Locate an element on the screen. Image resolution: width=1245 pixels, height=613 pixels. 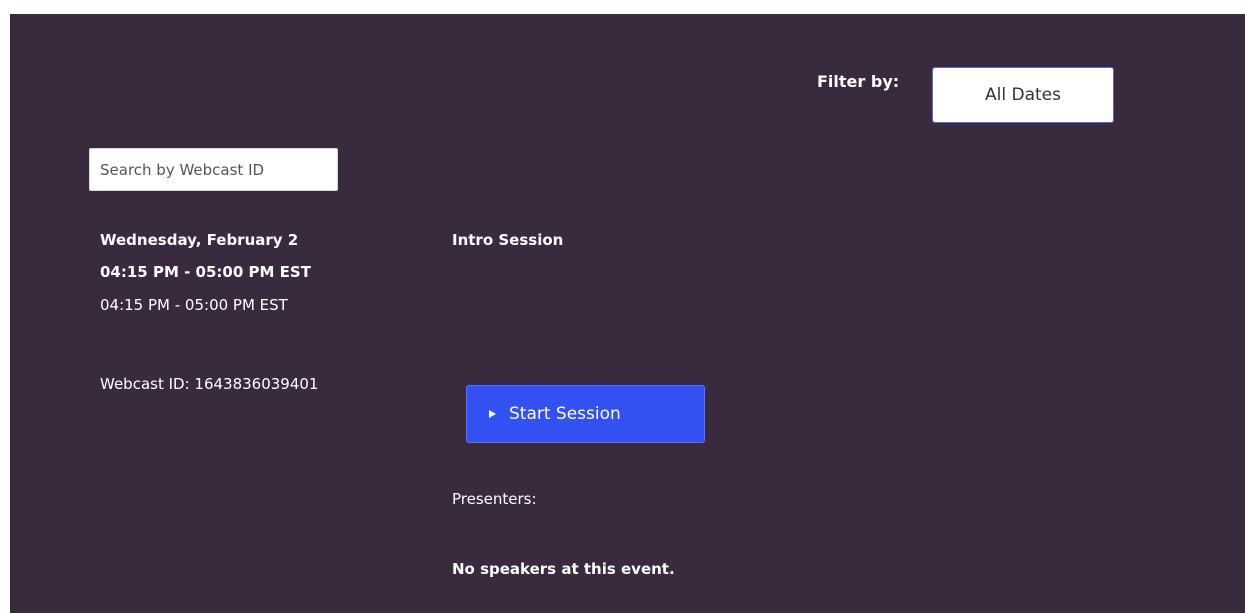
webcast-id-search-input is located at coordinates (213, 169).